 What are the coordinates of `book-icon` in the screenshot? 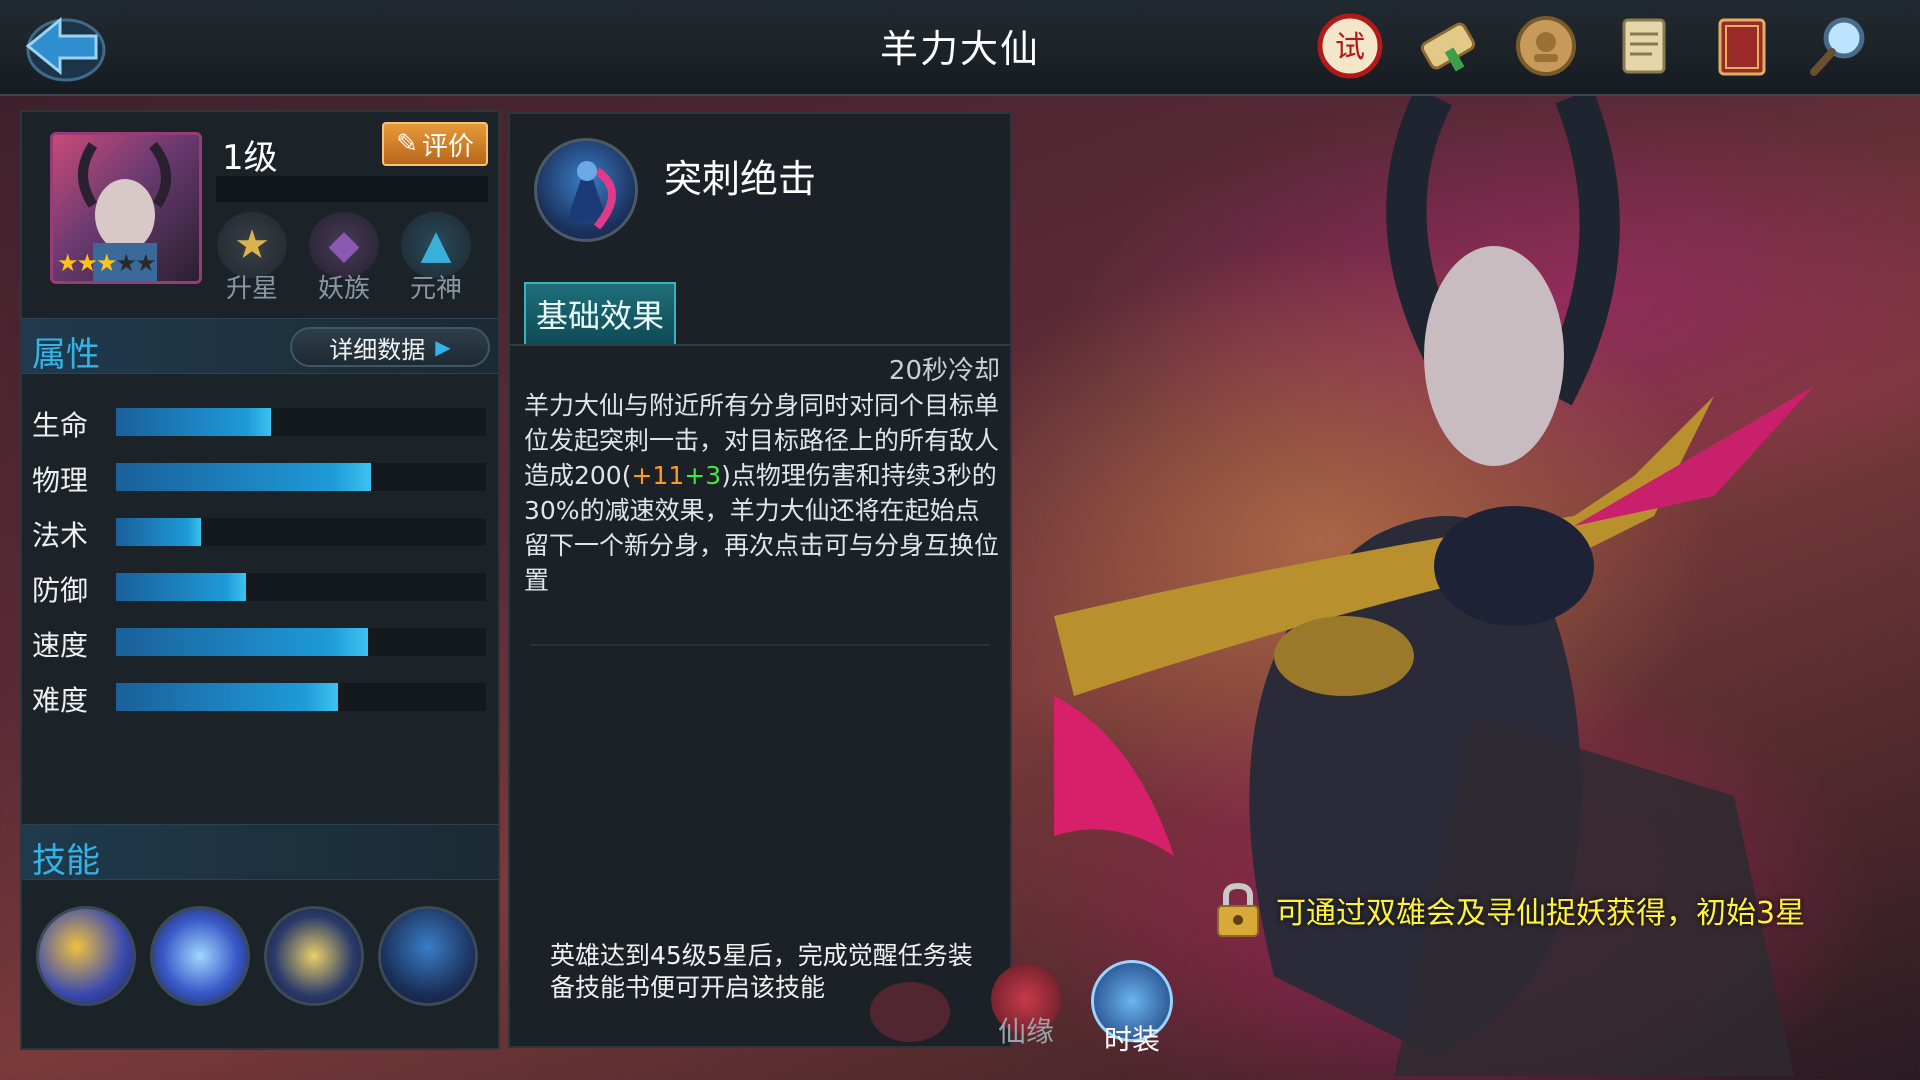 It's located at (1742, 46).